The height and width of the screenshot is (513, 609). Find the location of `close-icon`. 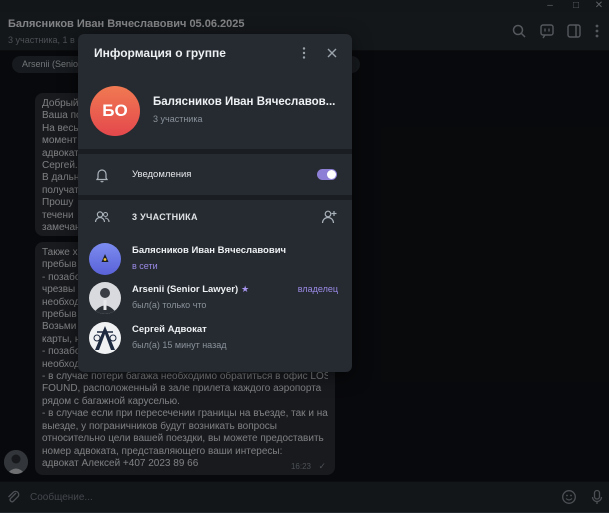

close-icon is located at coordinates (332, 53).